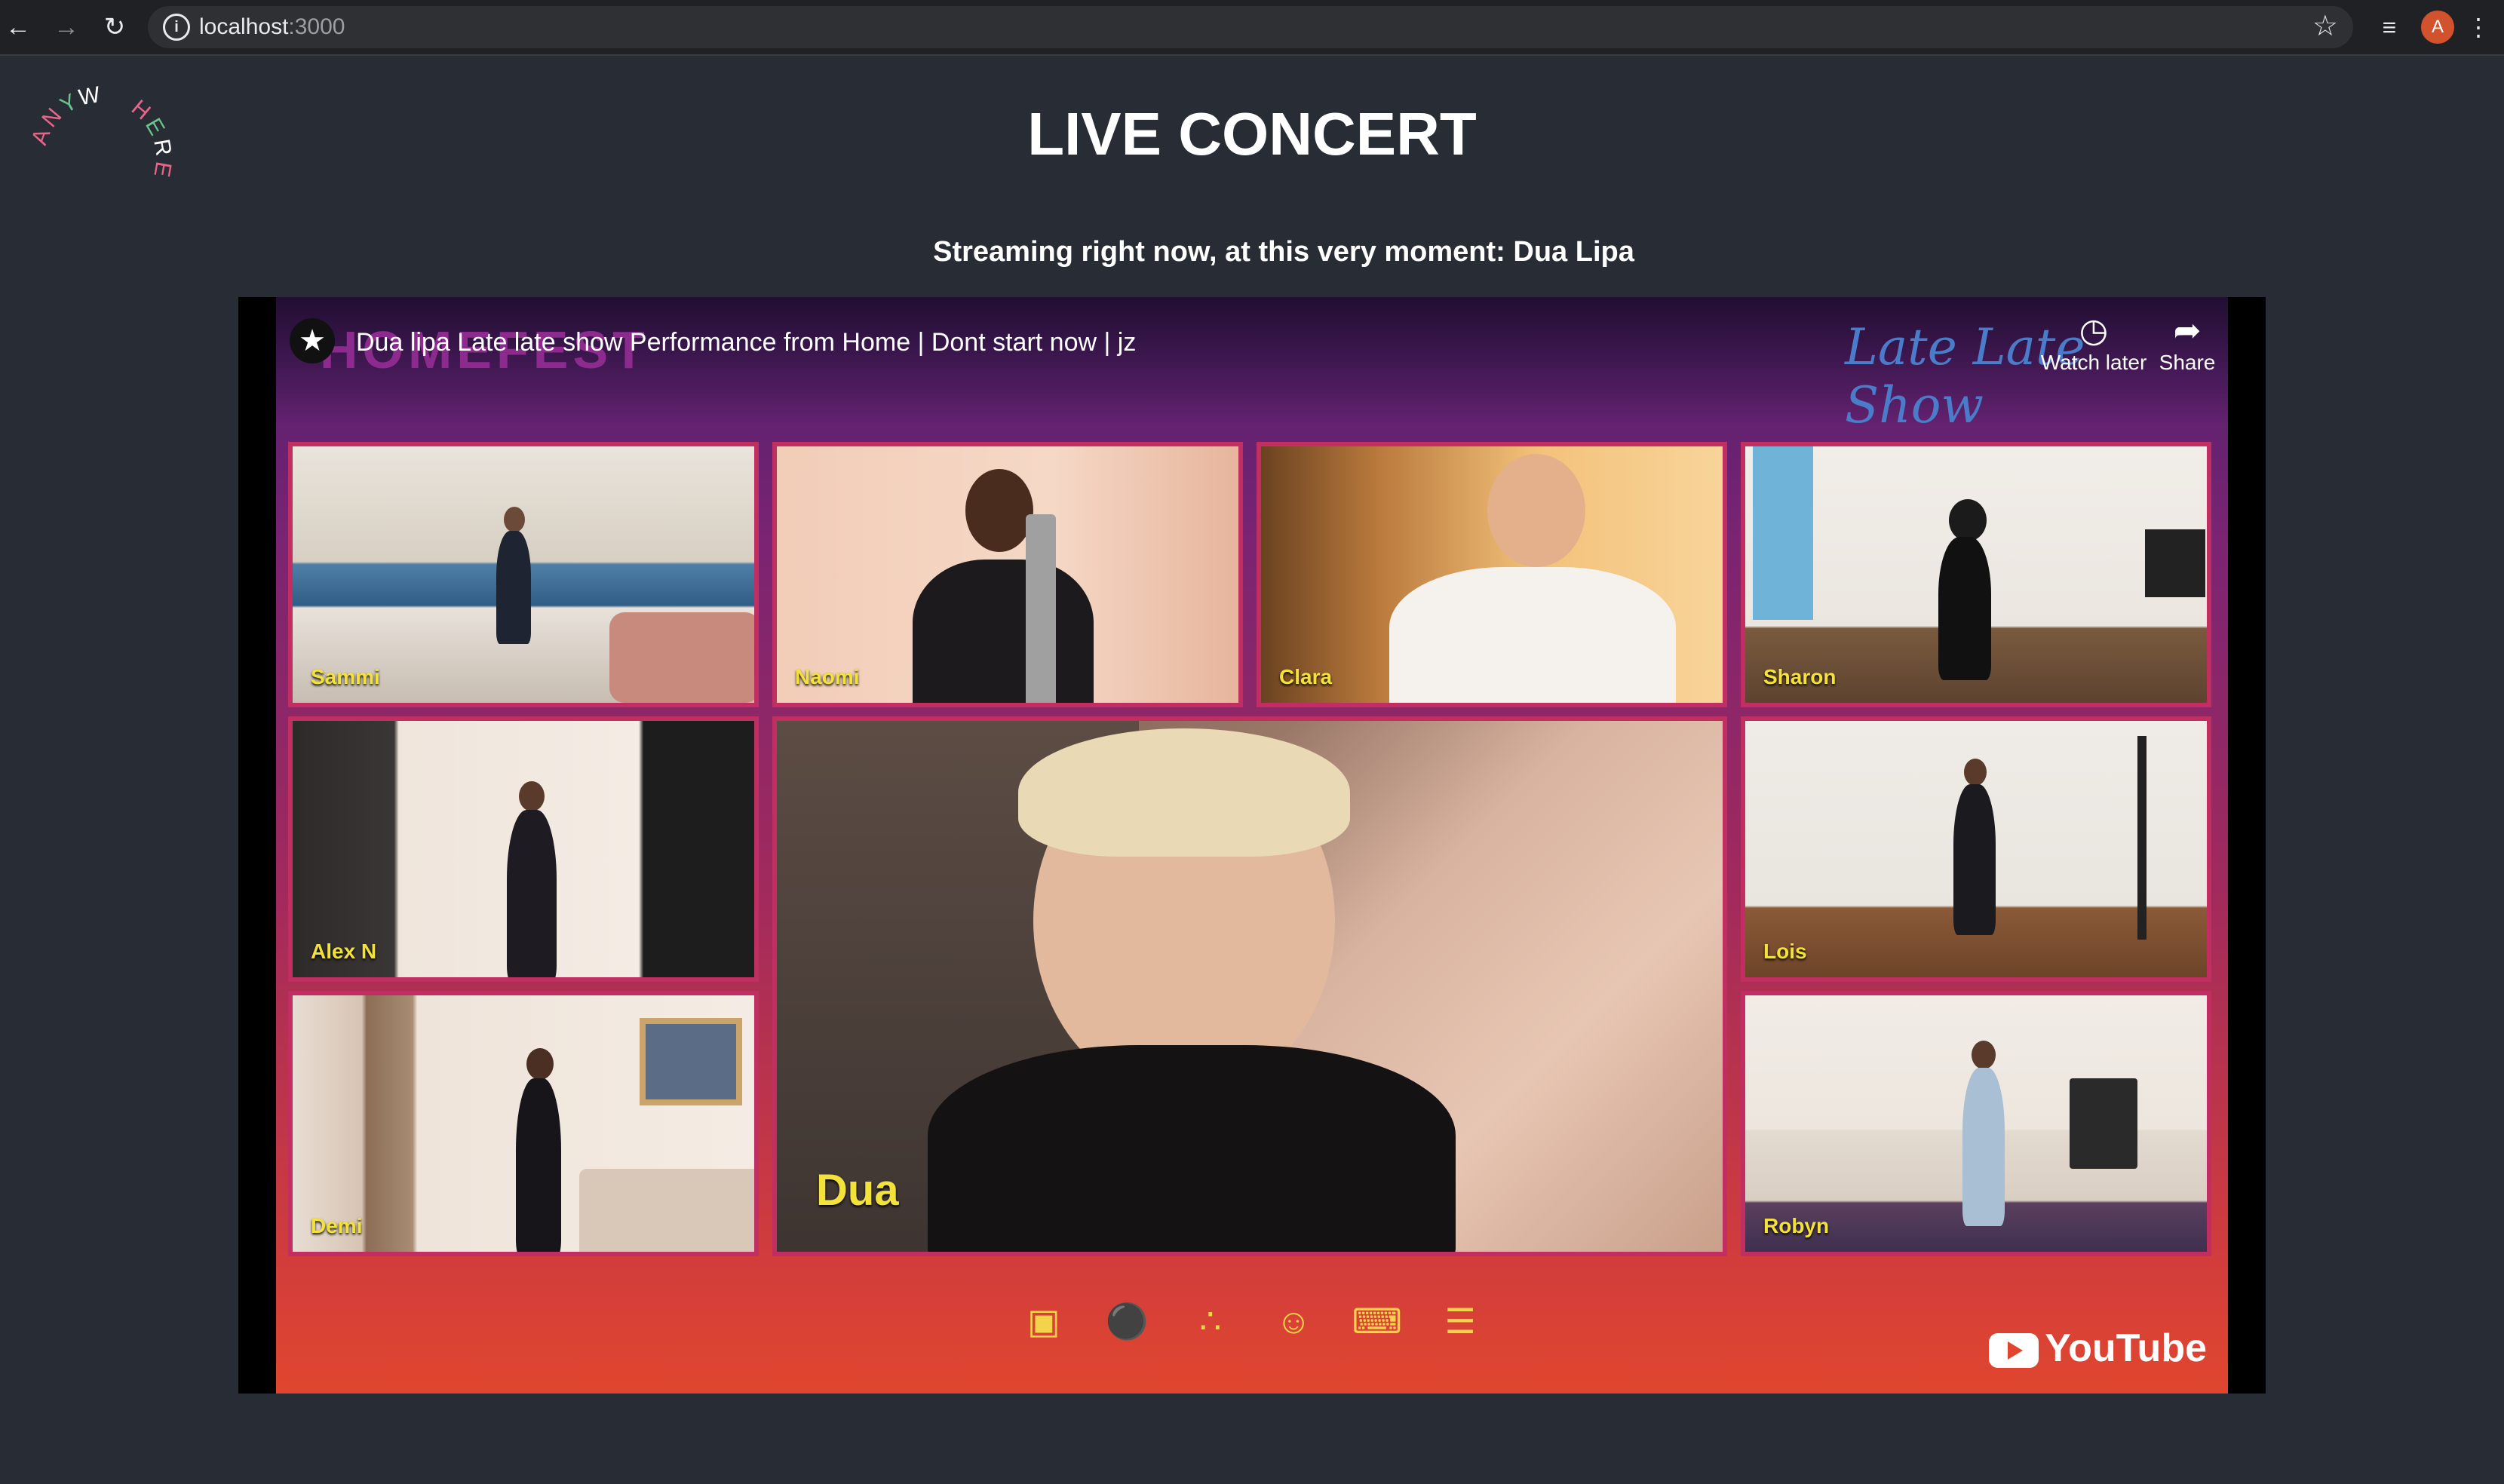  What do you see at coordinates (1293, 1321) in the screenshot?
I see `person-icon: ☺` at bounding box center [1293, 1321].